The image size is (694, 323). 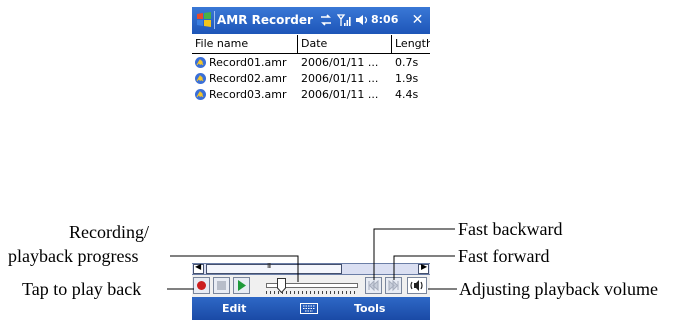 What do you see at coordinates (312, 259) in the screenshot?
I see `callout-lines` at bounding box center [312, 259].